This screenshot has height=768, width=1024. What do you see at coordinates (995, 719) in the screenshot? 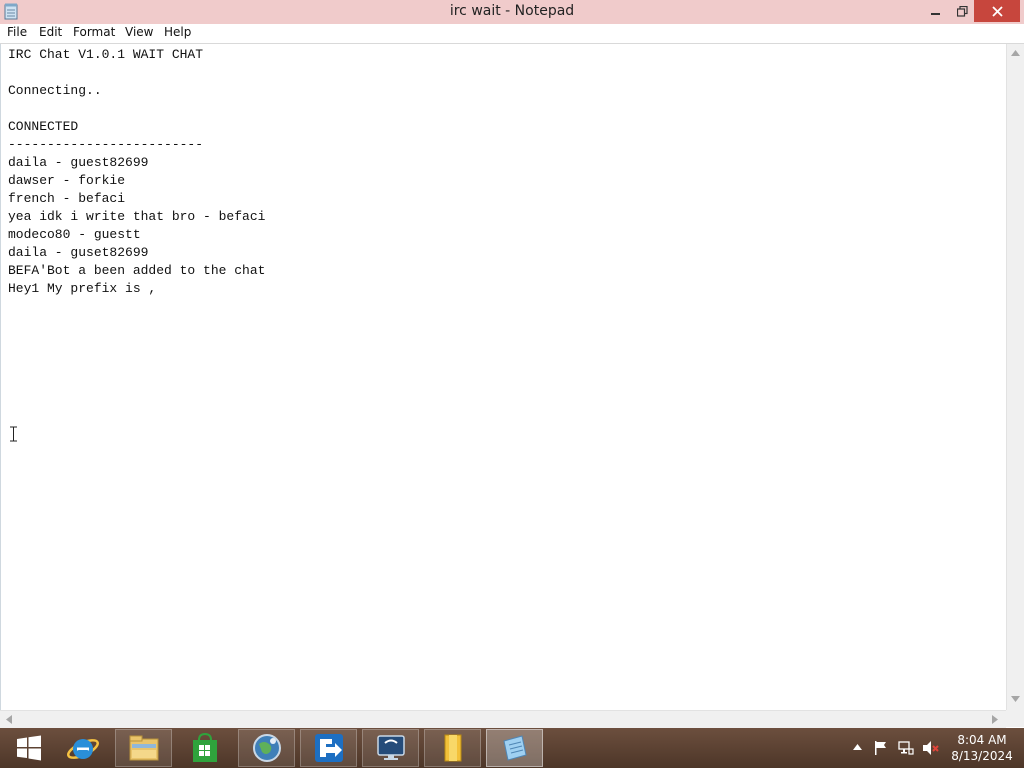
I see `scroll-right-icon` at bounding box center [995, 719].